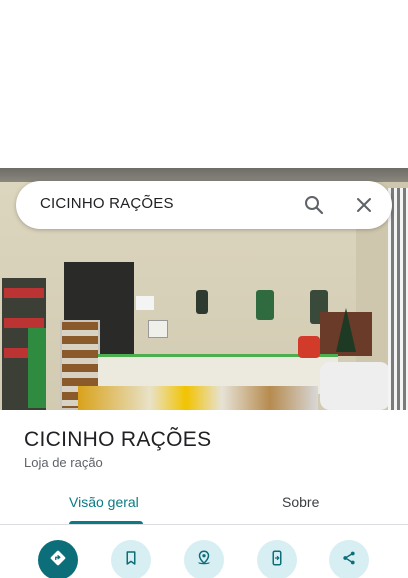 This screenshot has width=408, height=578. What do you see at coordinates (398, 299) in the screenshot?
I see `photo-window-bars` at bounding box center [398, 299].